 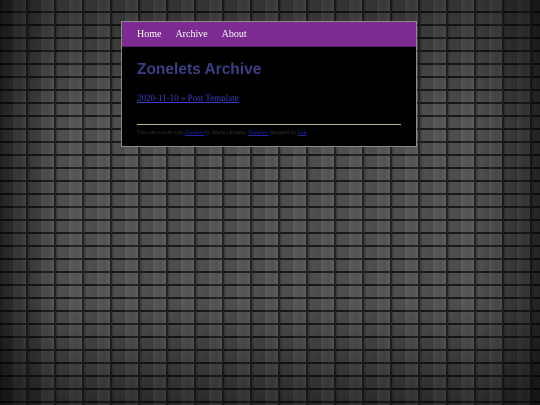 I want to click on top-nav: Home Archive About, so click(x=269, y=34).